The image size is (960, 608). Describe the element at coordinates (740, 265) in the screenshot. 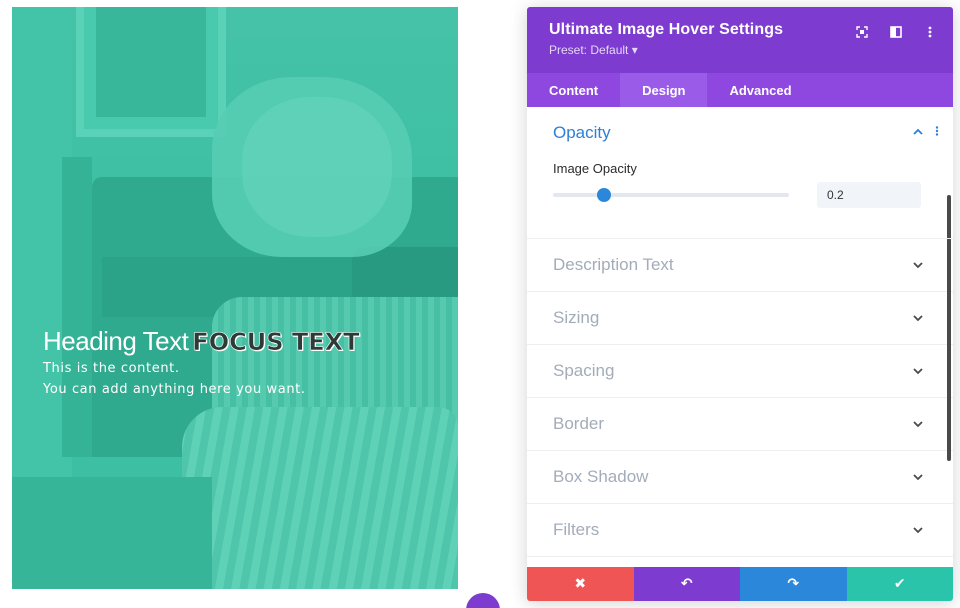

I see `section-description-text: Description Text` at that location.